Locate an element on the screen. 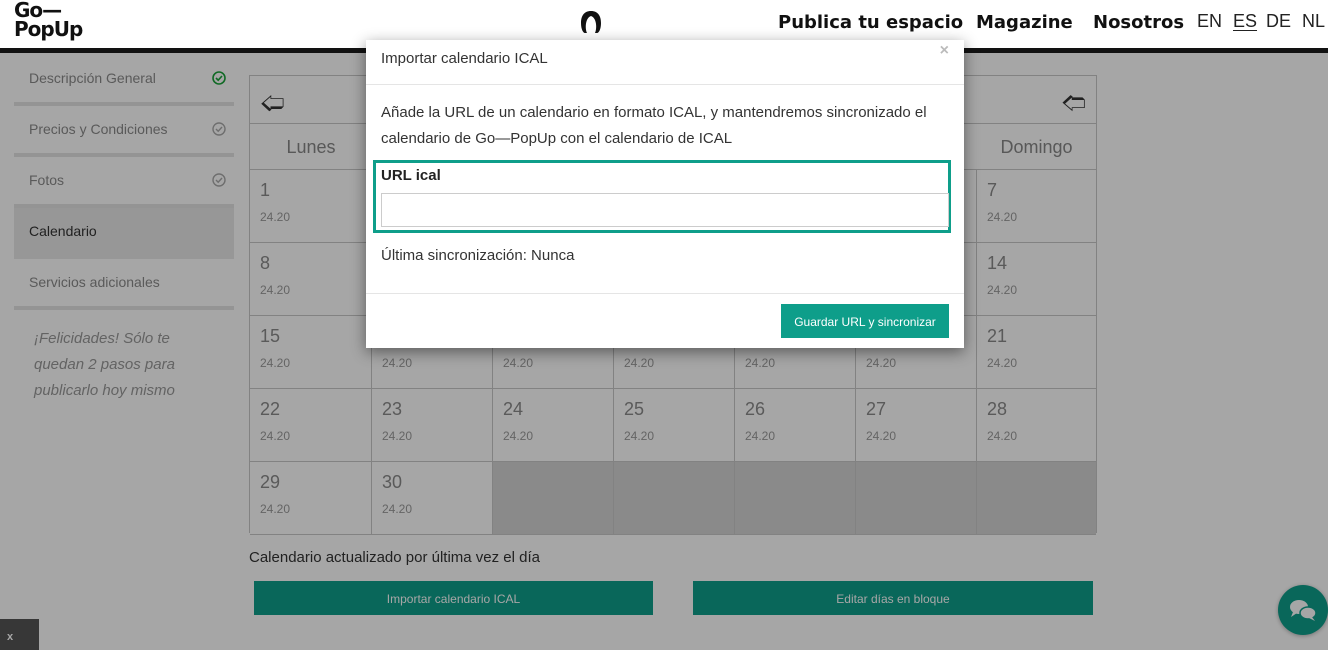 This screenshot has width=1328, height=655. modal-footer-divider is located at coordinates (665, 293).